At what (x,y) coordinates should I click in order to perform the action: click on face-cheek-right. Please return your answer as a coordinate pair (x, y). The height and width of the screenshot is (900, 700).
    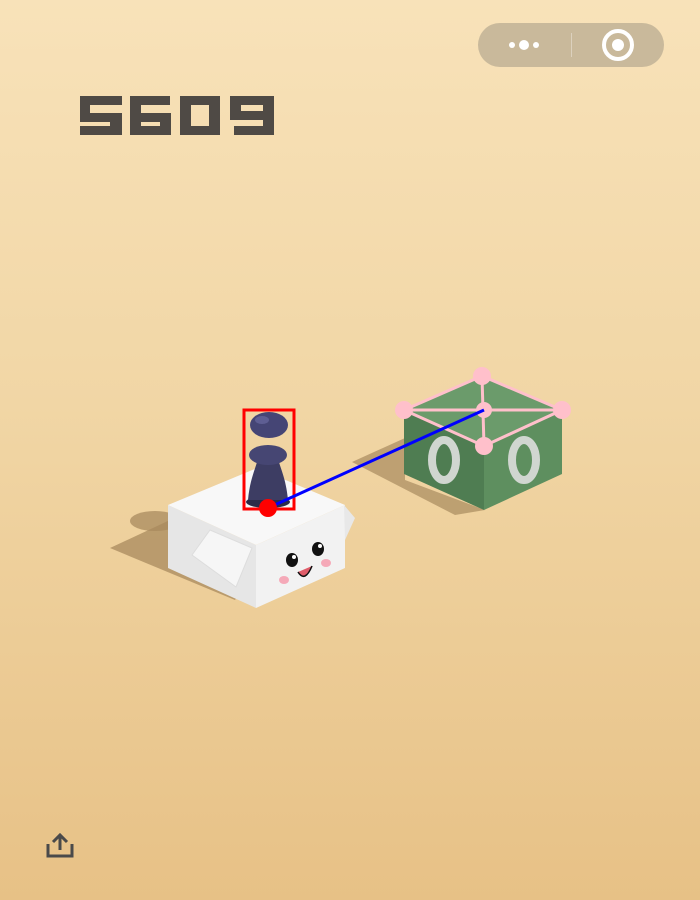
    Looking at the image, I should click on (326, 563).